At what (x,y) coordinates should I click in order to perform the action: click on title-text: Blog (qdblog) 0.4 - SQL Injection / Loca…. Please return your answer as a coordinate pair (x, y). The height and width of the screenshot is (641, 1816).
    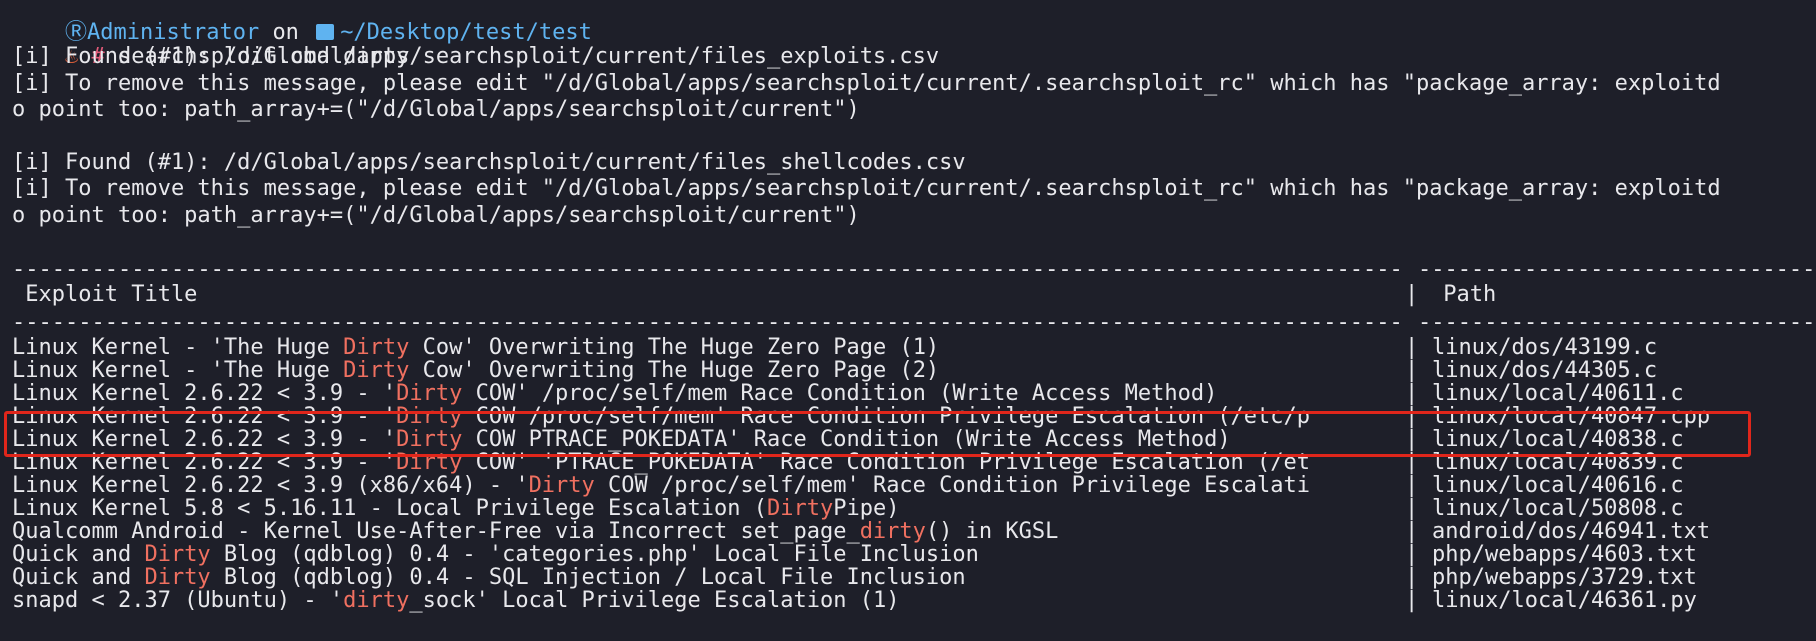
    Looking at the image, I should click on (588, 577).